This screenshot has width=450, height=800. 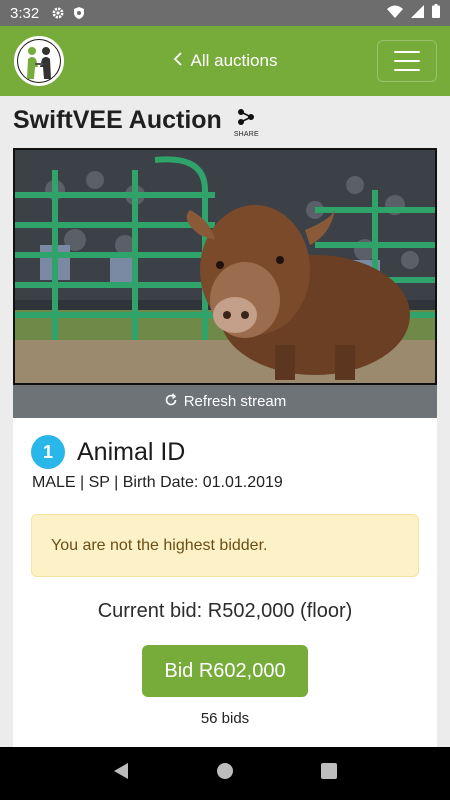 I want to click on recents-icon, so click(x=328, y=773).